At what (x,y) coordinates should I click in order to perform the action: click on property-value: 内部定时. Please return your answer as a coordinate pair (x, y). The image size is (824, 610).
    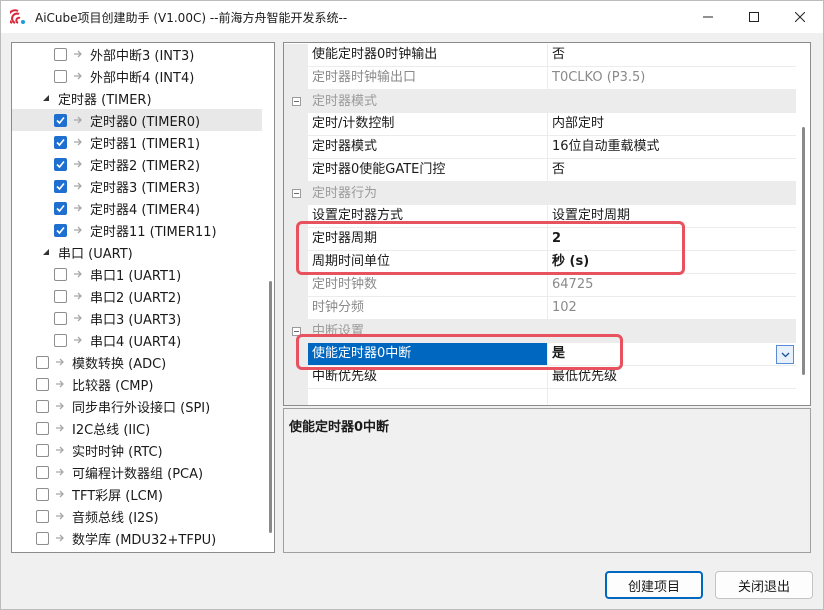
    Looking at the image, I should click on (672, 124).